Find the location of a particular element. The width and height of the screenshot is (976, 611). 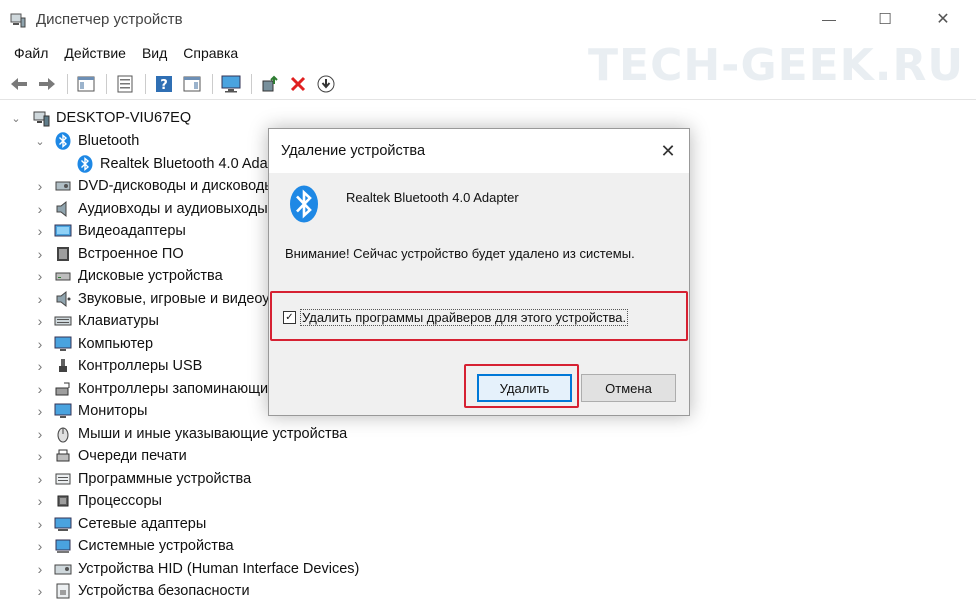

disable-device-button is located at coordinates (326, 84).